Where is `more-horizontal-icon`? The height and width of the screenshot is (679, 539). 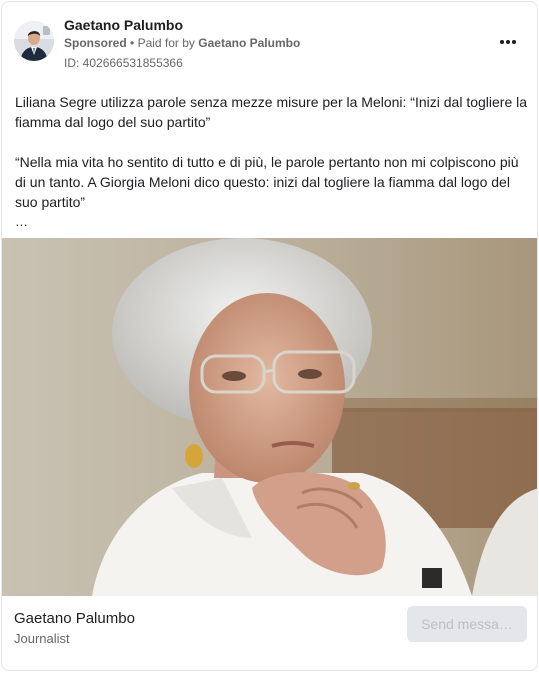
more-horizontal-icon is located at coordinates (501, 42).